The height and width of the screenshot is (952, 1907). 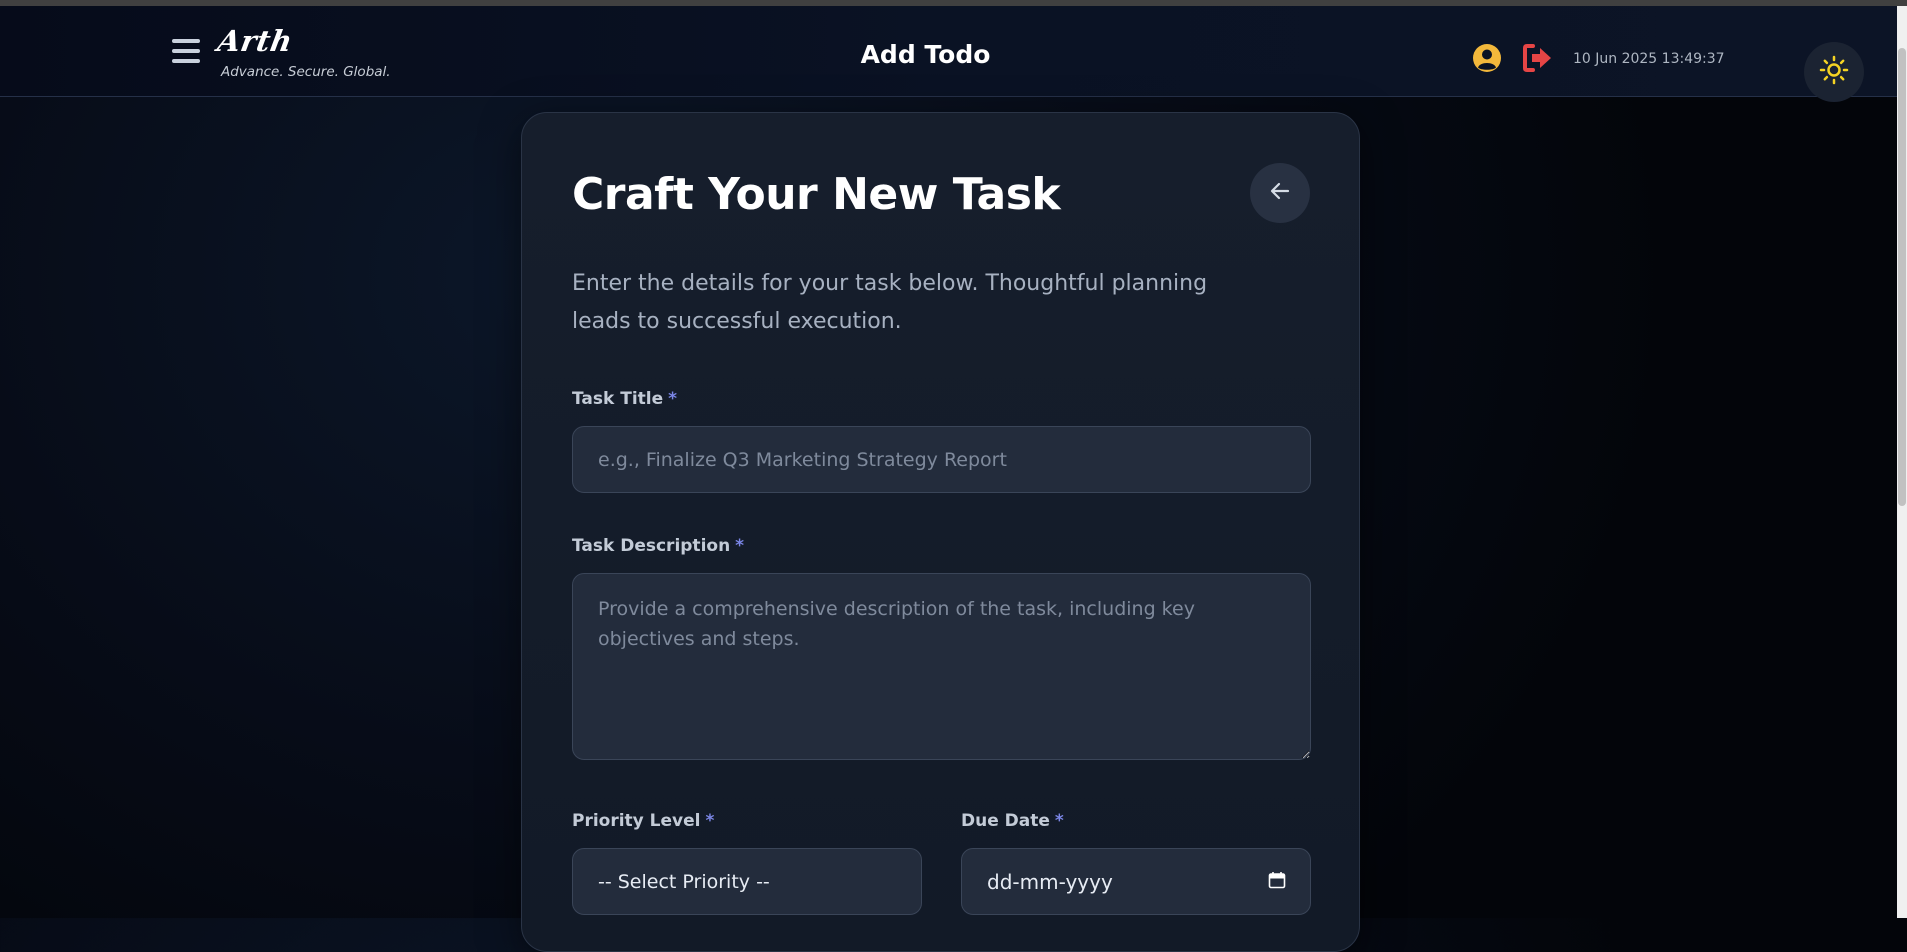 I want to click on current-datetime: 10 Jun 2025 13:49:37, so click(x=1649, y=59).